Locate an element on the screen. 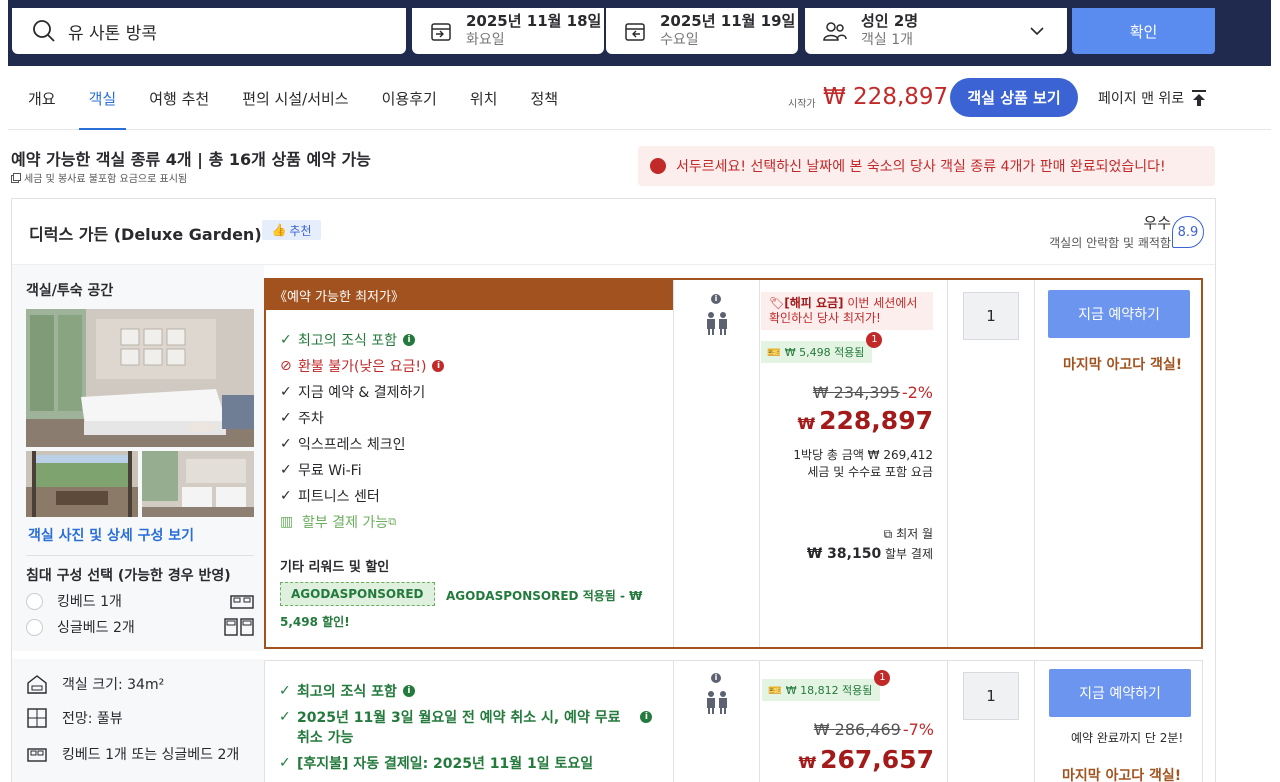 This screenshot has width=1280, height=782. rate-feature: ✓ 2025년 11월 3일 월요일 전 예약 취소 시, 예약 무료 i is located at coordinates (466, 717).